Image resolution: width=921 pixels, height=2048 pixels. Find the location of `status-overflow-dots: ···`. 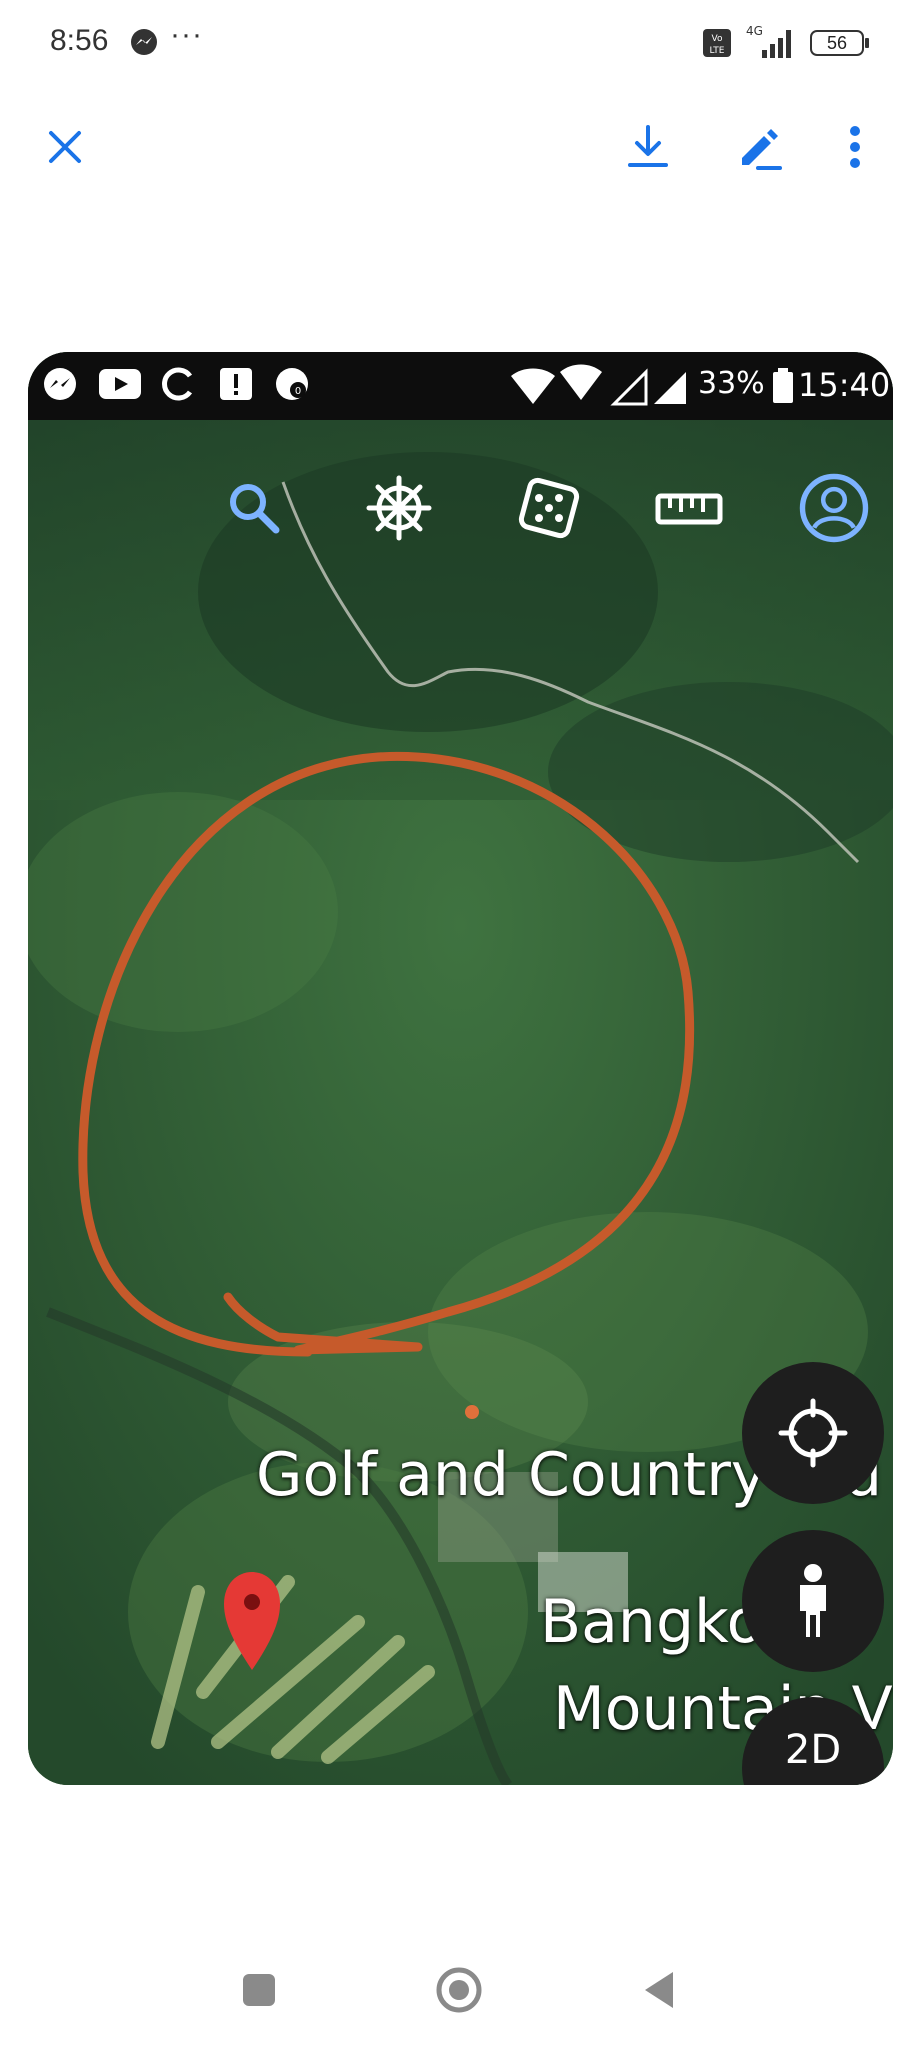

status-overflow-dots: ··· is located at coordinates (186, 34).